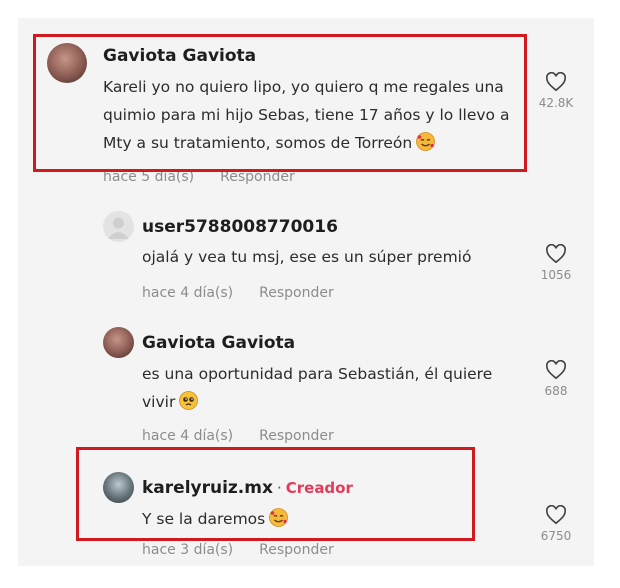 The height and width of the screenshot is (588, 620). I want to click on like-button: 688, so click(556, 379).